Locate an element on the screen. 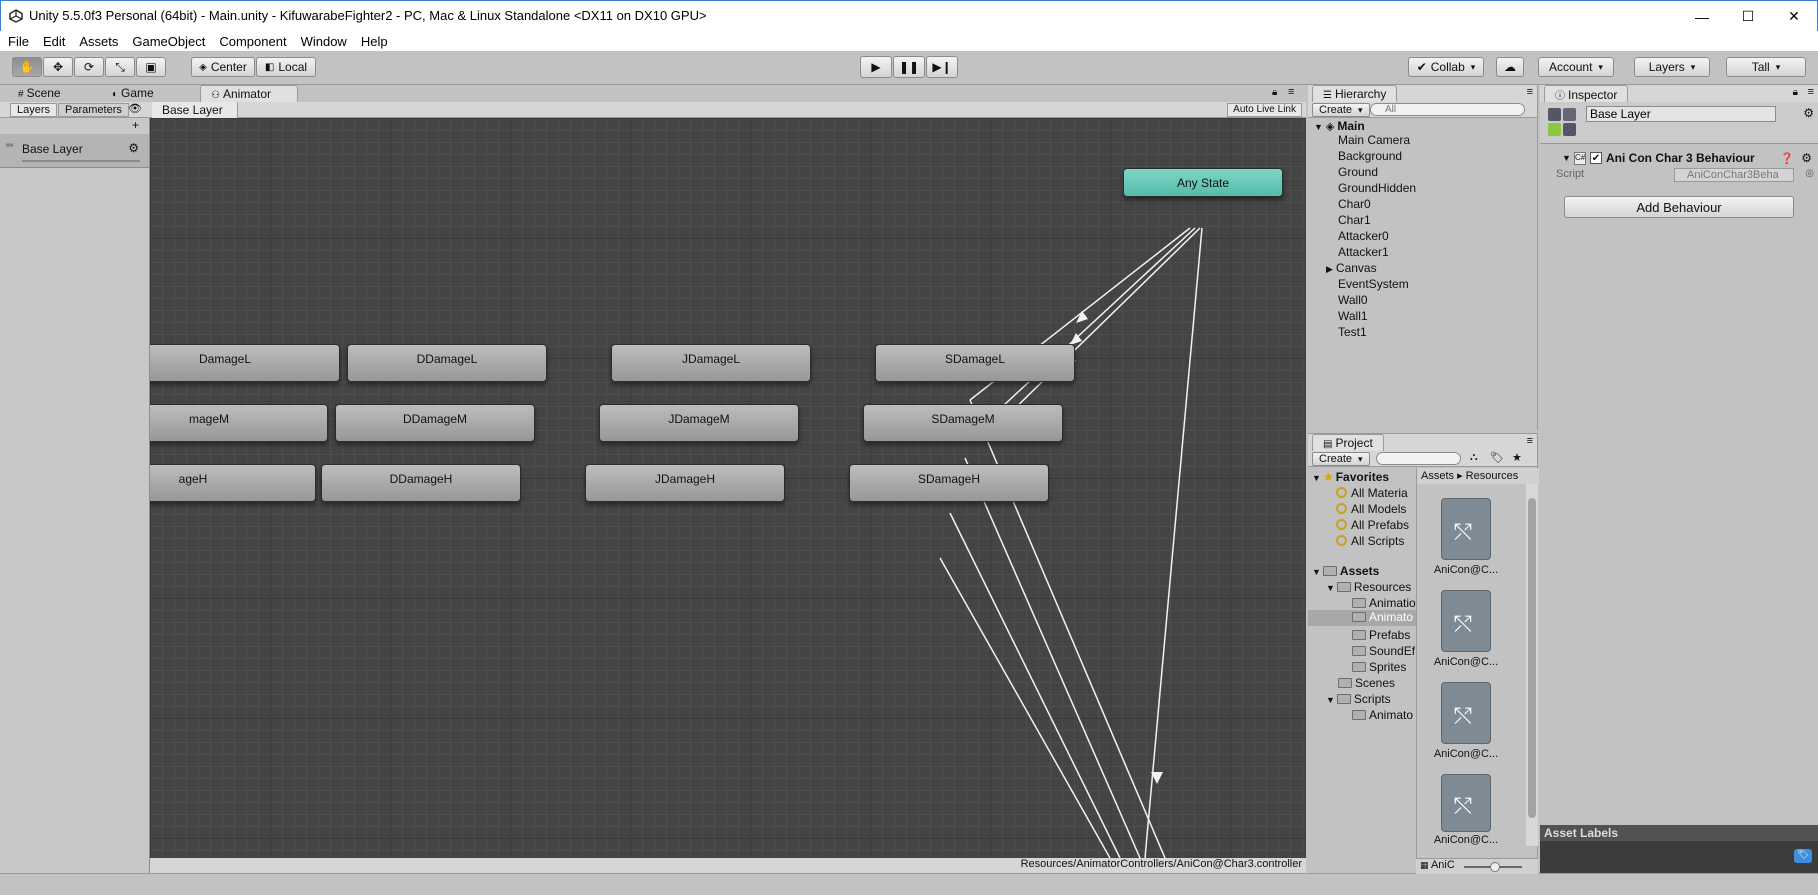 This screenshot has width=1818, height=895. assets-node: ▼ Assets is located at coordinates (1345, 571).